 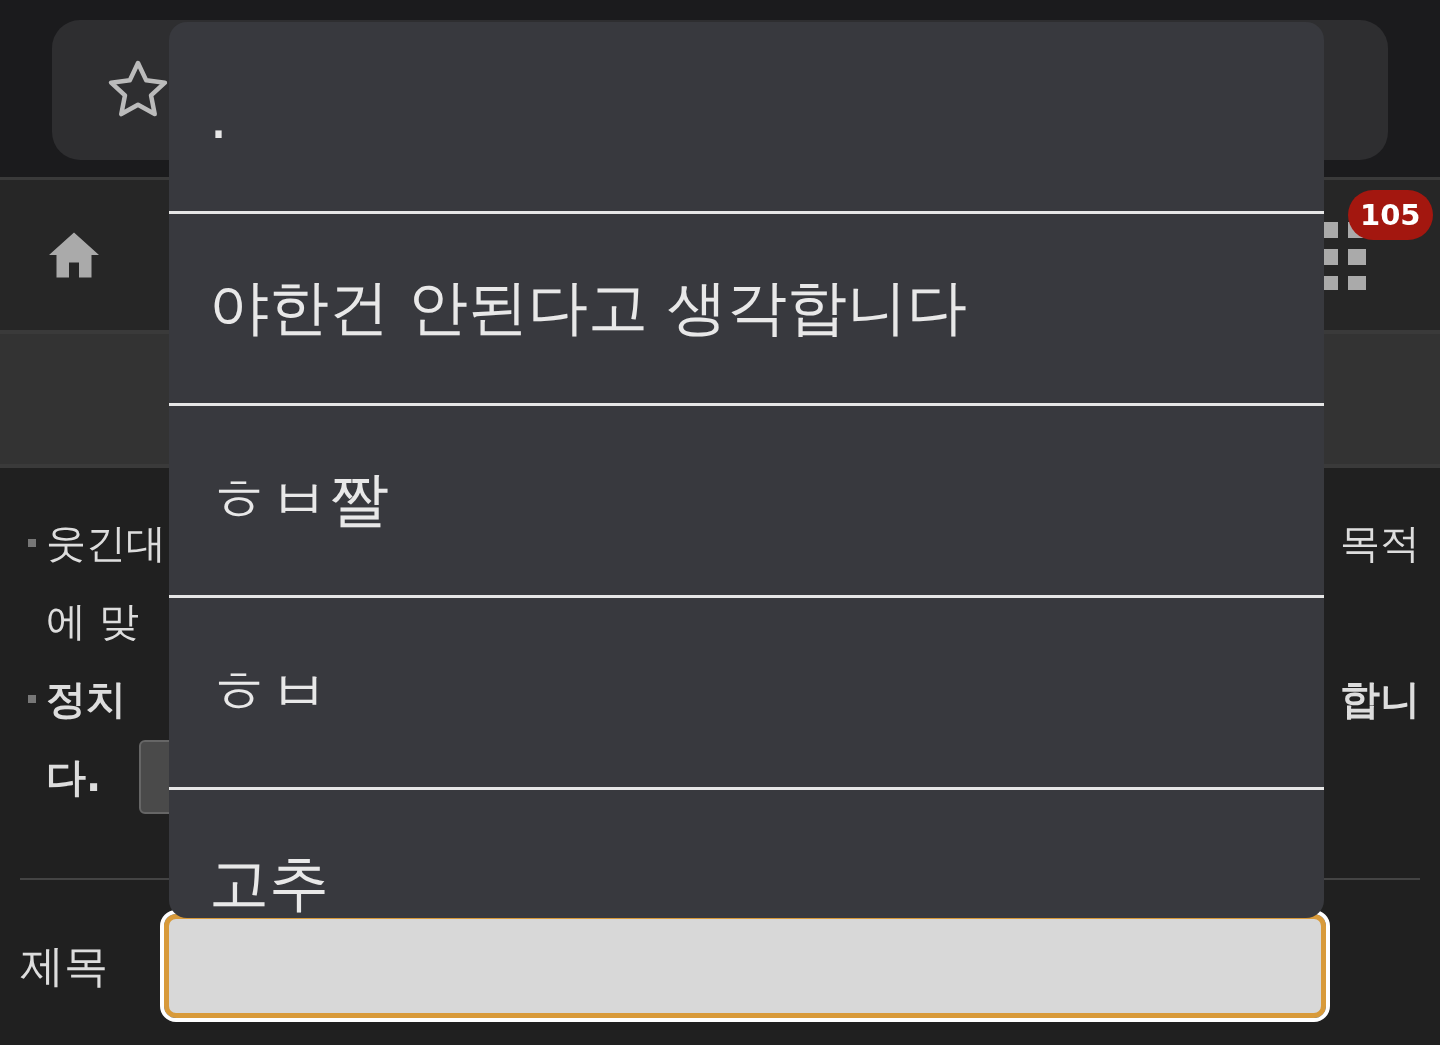 I want to click on field-label: 제목, so click(x=64, y=965).